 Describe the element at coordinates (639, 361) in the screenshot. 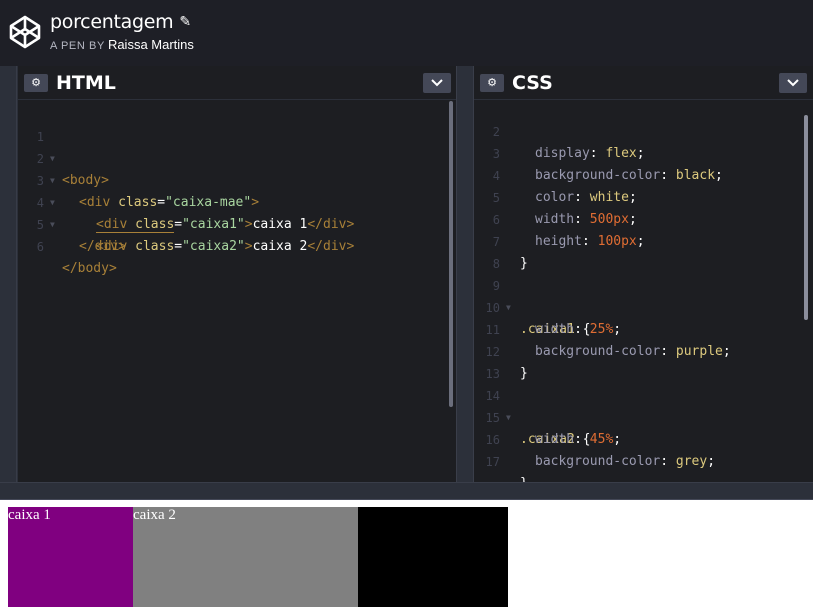

I see `code-line: 13` at that location.